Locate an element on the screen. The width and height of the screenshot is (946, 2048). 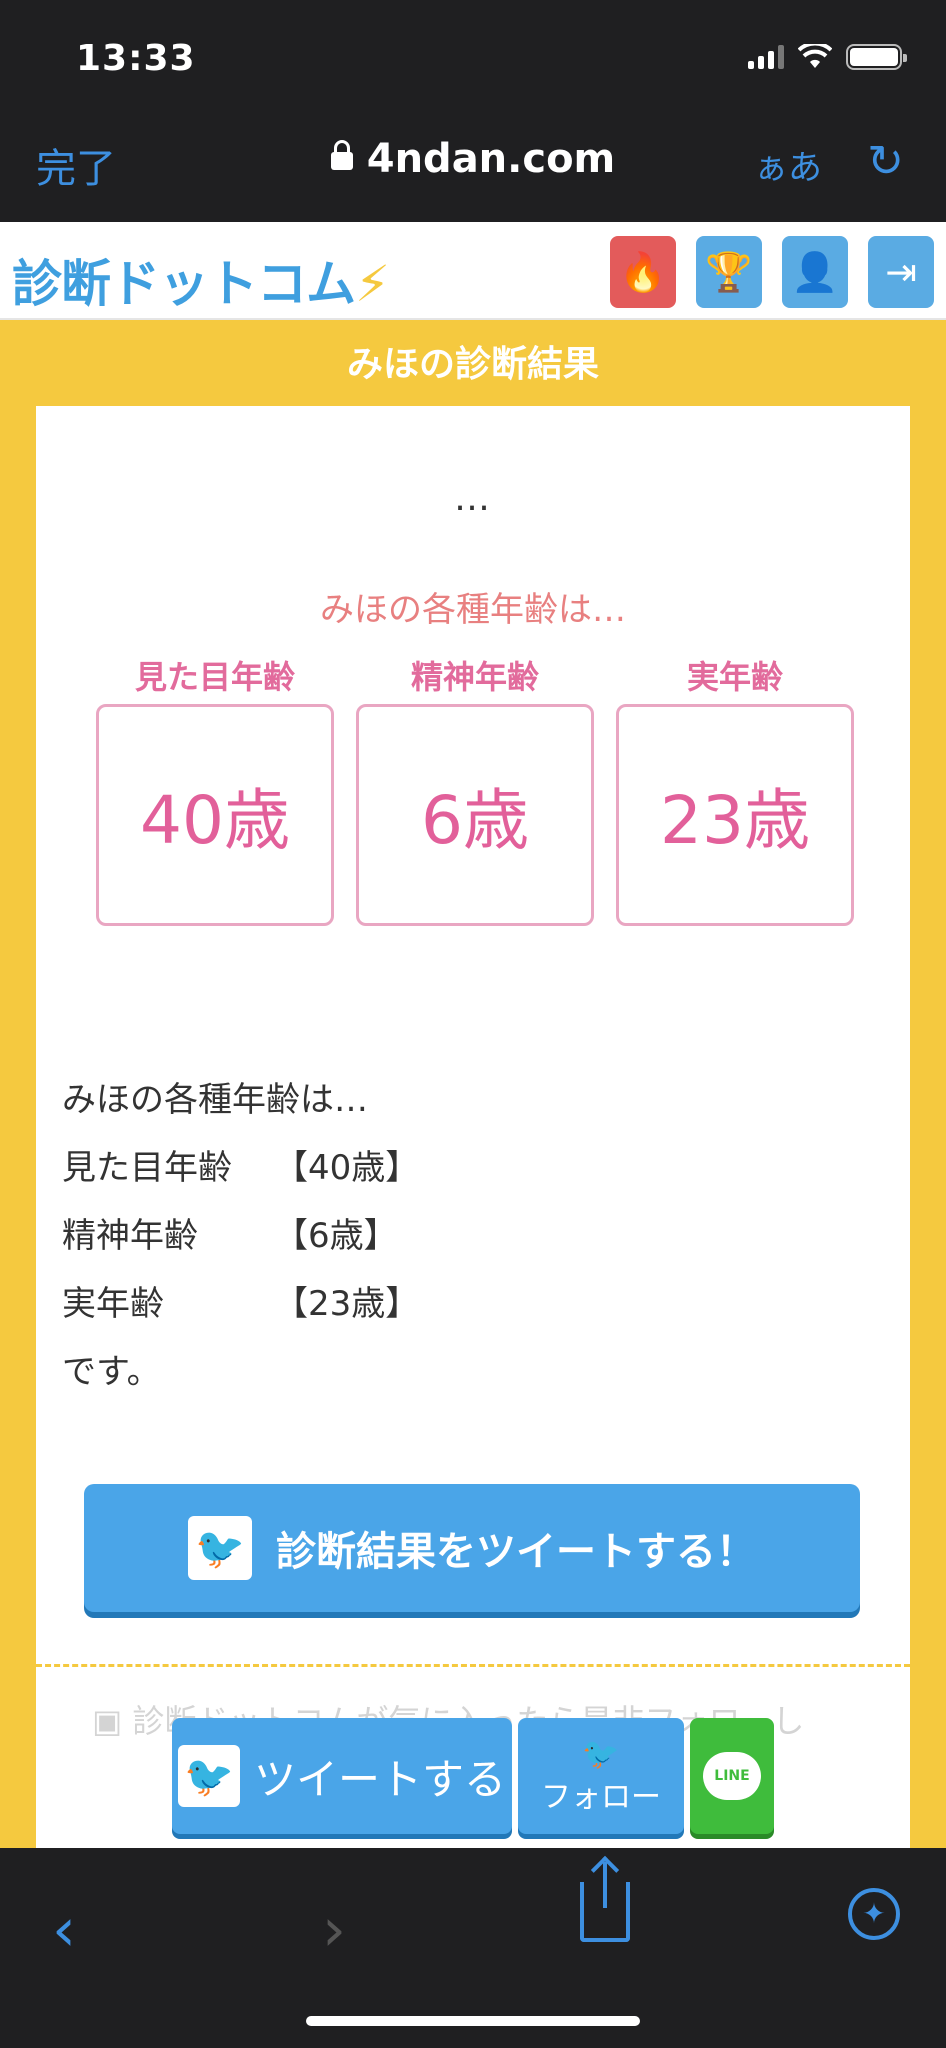
lock-icon is located at coordinates (341, 155).